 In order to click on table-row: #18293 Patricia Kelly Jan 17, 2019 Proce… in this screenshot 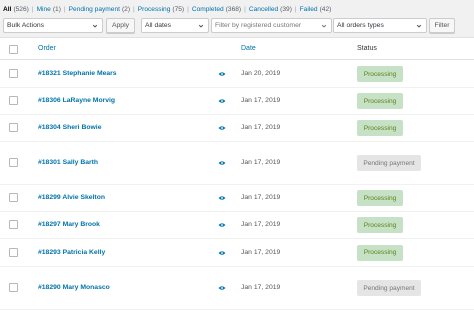, I will do `click(237, 253)`.